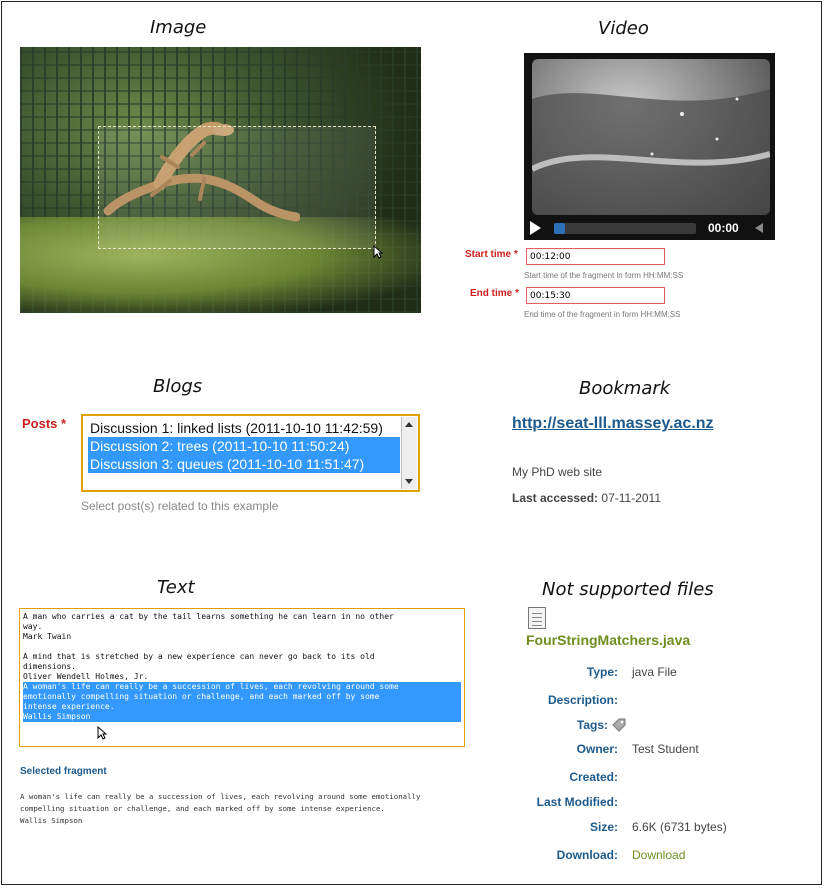 This screenshot has height=889, width=826. I want to click on text-panel-title: Text, so click(176, 587).